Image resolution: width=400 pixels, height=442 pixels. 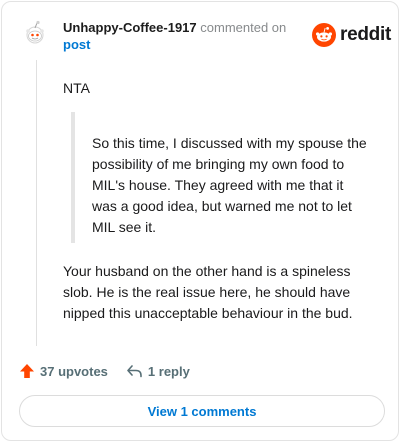 What do you see at coordinates (76, 88) in the screenshot?
I see `comment-text-first: NTA` at bounding box center [76, 88].